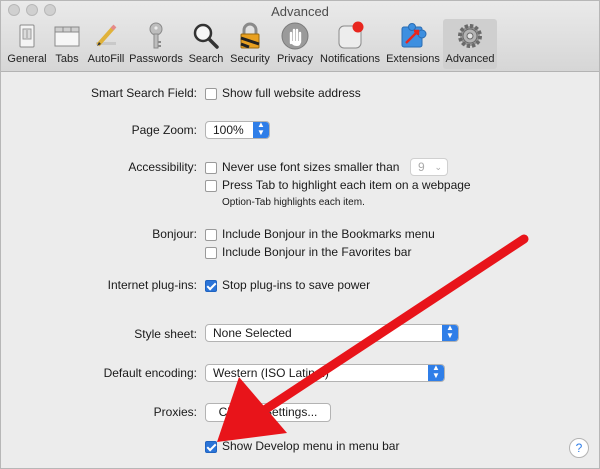 This screenshot has width=600, height=469. What do you see at coordinates (350, 59) in the screenshot?
I see `toolbar-label-notifications: Notifications` at bounding box center [350, 59].